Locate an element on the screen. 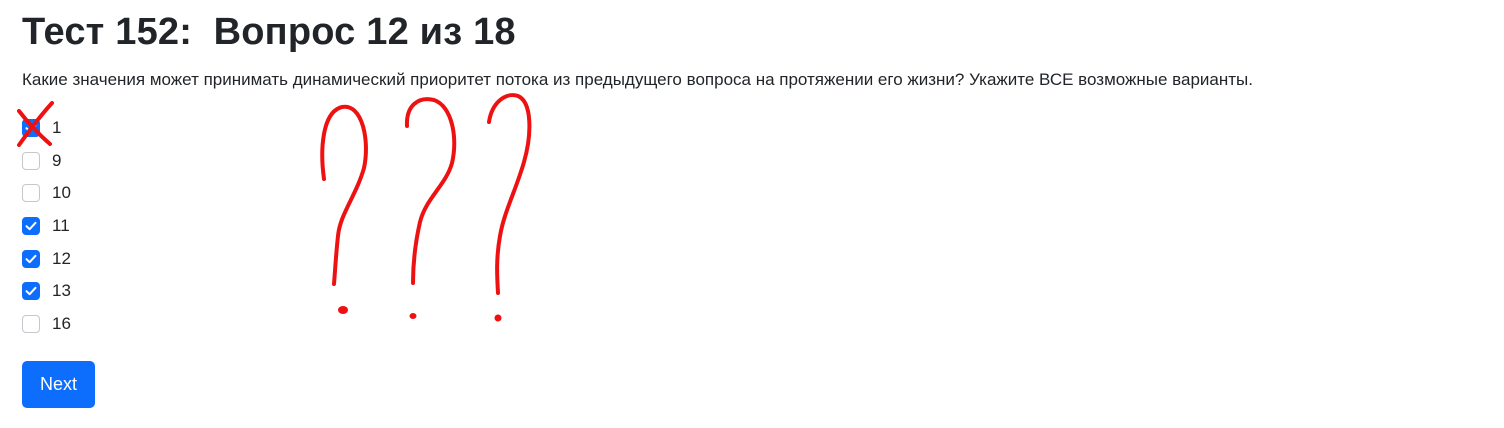  option-item: 13 is located at coordinates (46, 291).